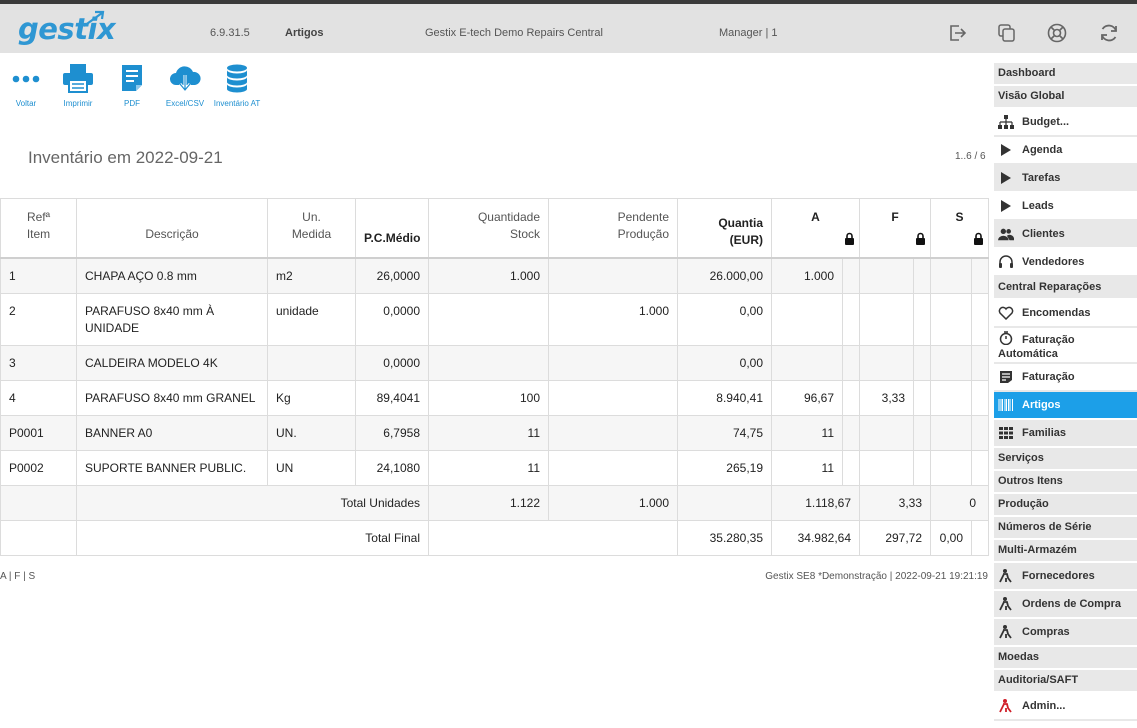 The width and height of the screenshot is (1137, 728). Describe the element at coordinates (185, 85) in the screenshot. I see `excel-csv-button: Excel/CSV` at that location.